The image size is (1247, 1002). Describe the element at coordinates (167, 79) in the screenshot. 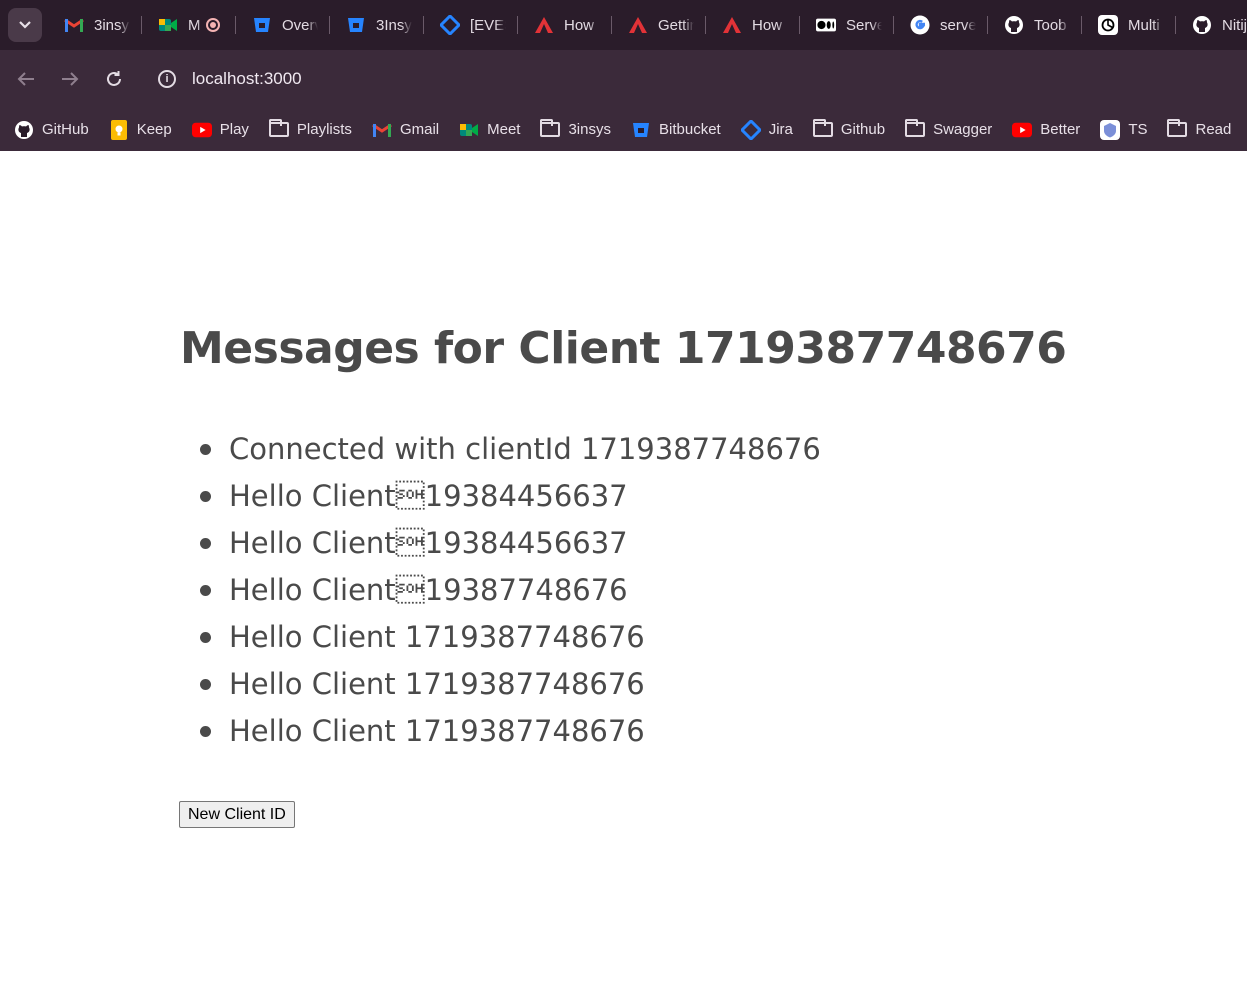

I see `site-info-icon: i` at that location.